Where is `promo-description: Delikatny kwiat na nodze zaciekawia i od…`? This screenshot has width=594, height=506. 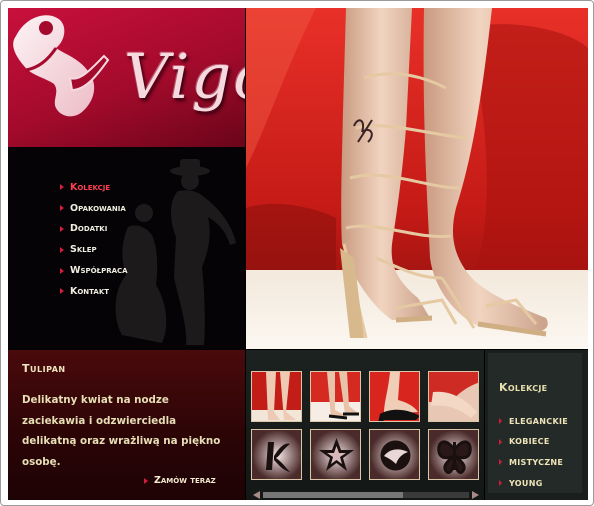
promo-description: Delikatny kwiat na nodze zaciekawia i od… is located at coordinates (121, 431).